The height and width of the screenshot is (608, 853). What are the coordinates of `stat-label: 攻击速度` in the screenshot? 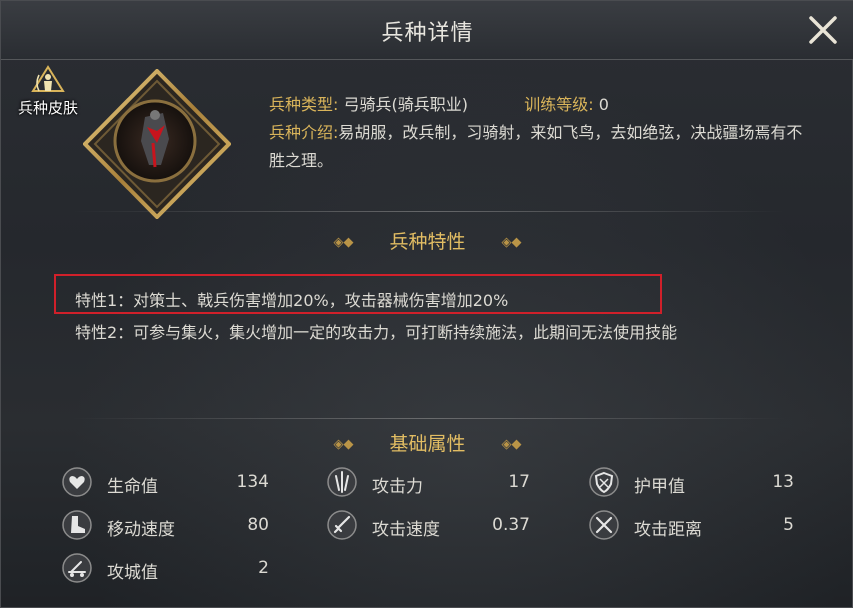 It's located at (406, 530).